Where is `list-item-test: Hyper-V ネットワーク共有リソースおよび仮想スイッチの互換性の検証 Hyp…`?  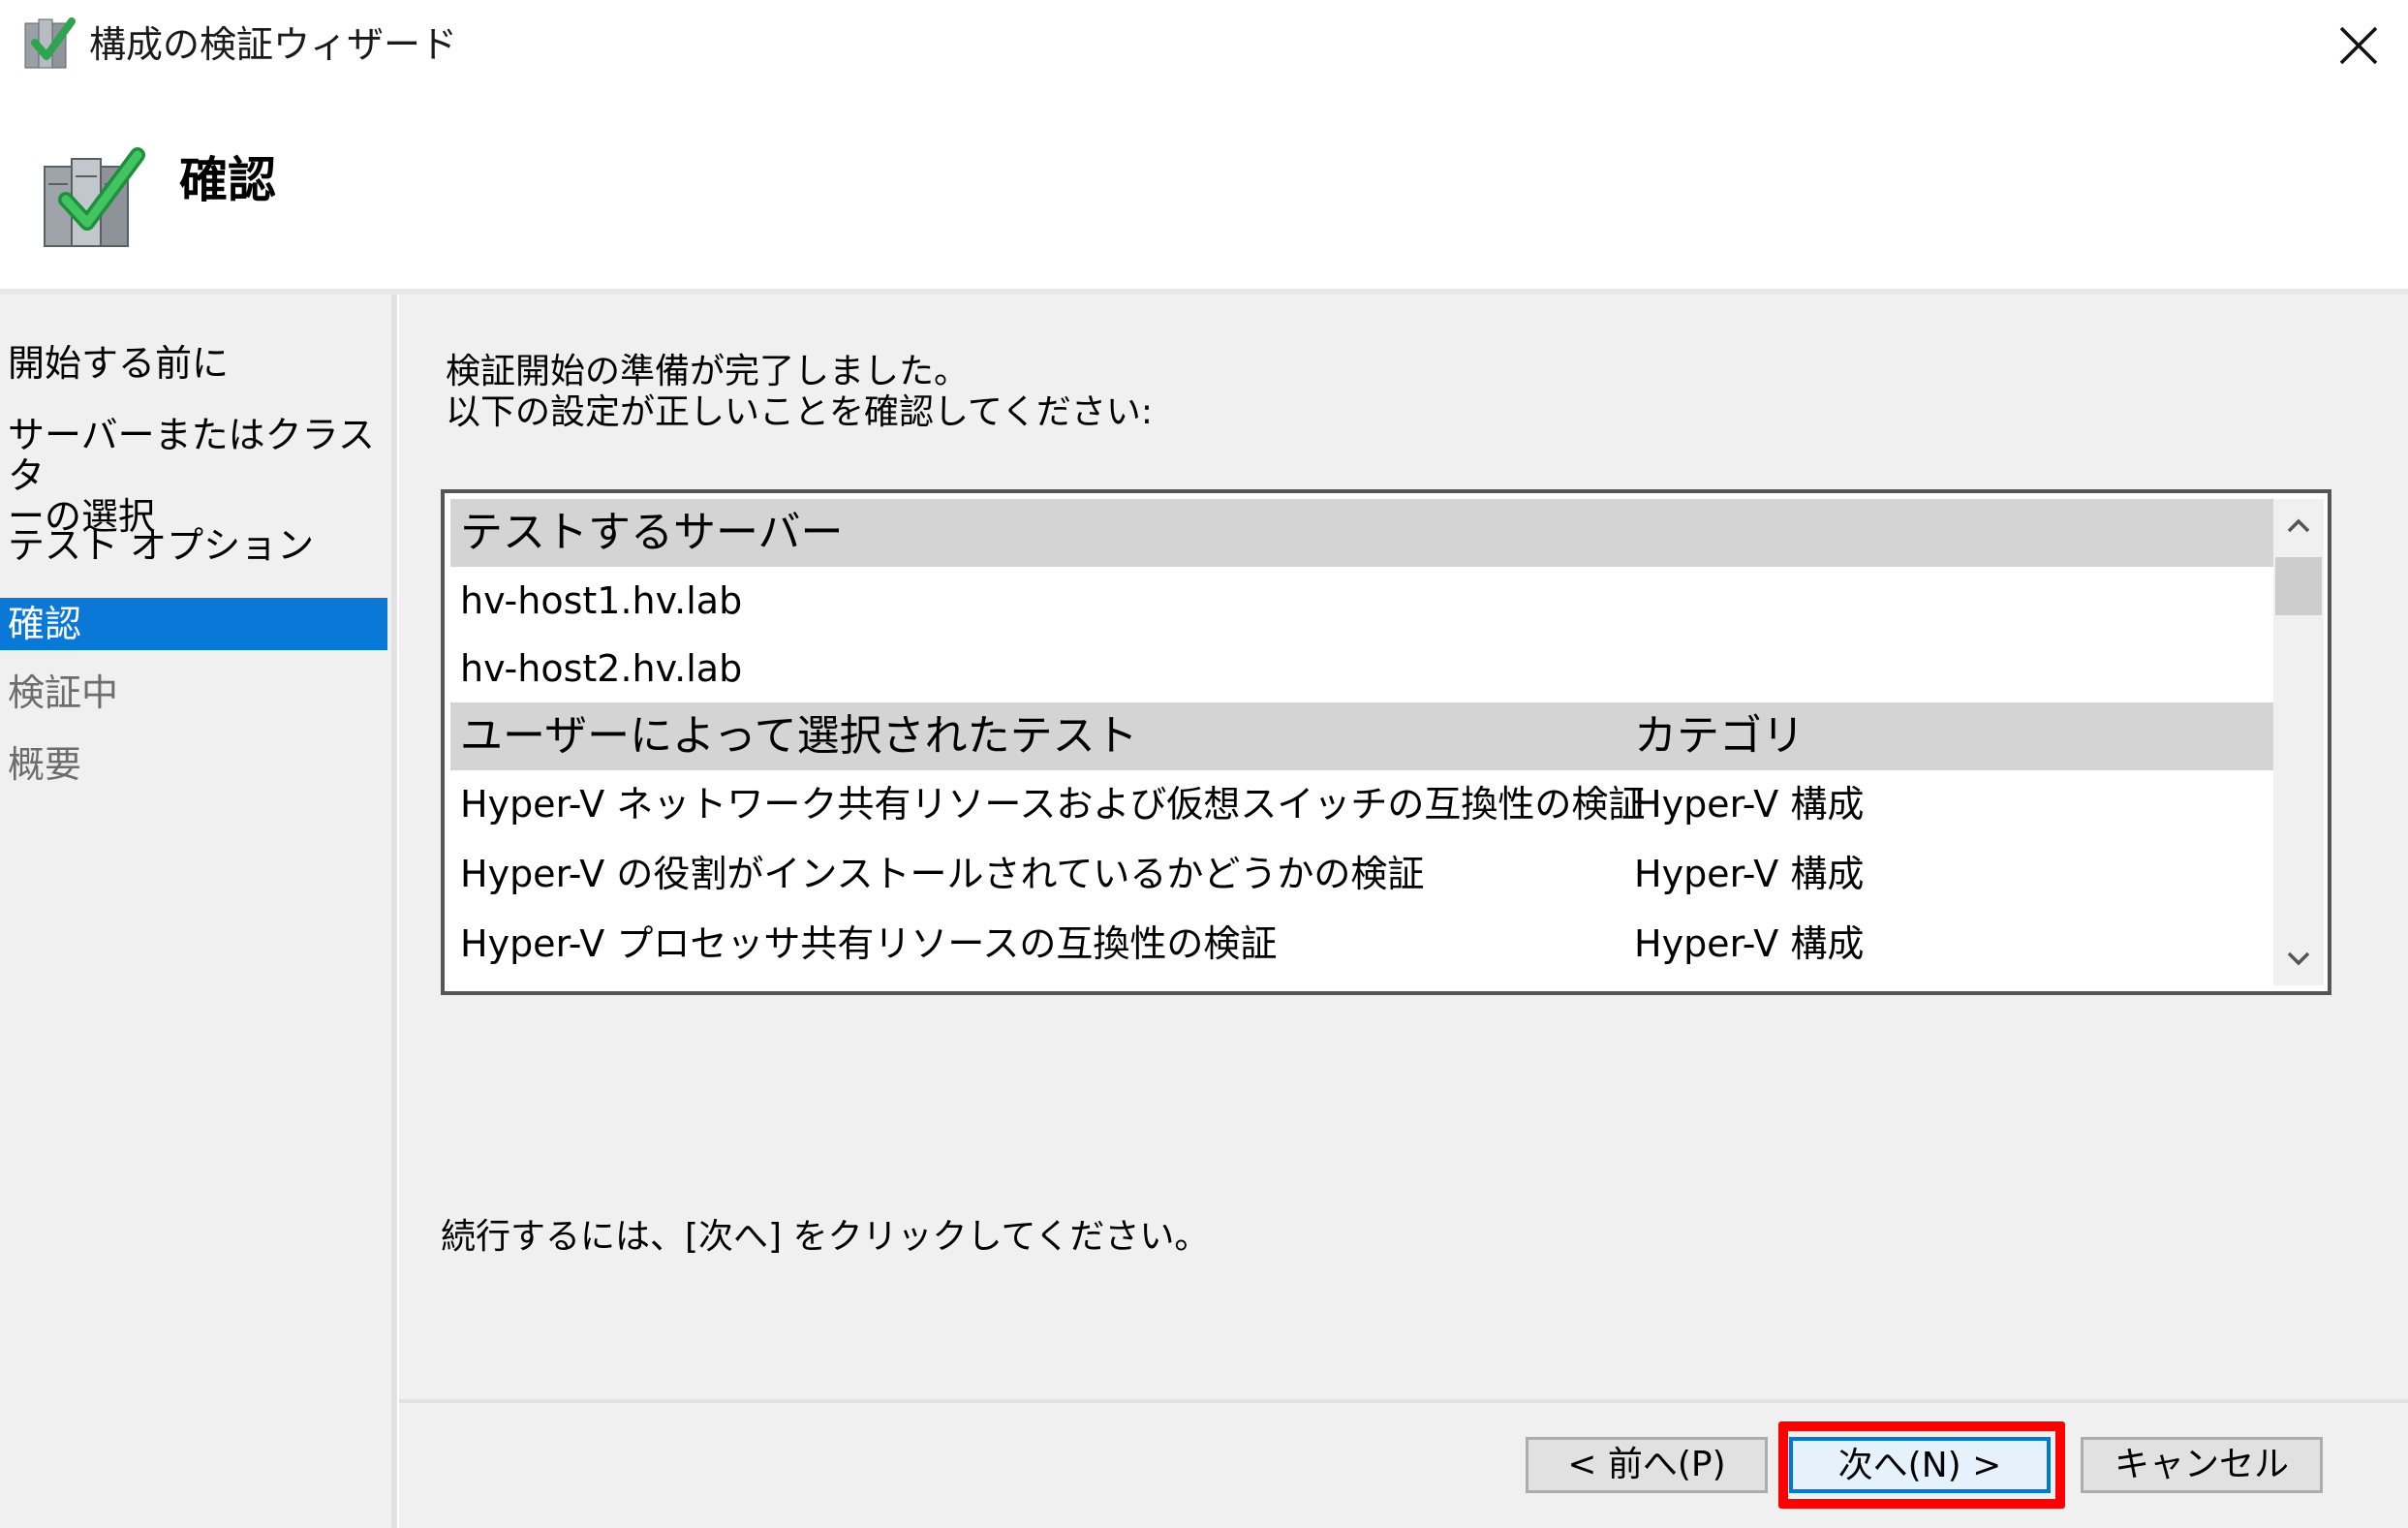 list-item-test: Hyper-V ネットワーク共有リソースおよび仮想スイッチの互換性の検証 Hyp… is located at coordinates (1361, 804).